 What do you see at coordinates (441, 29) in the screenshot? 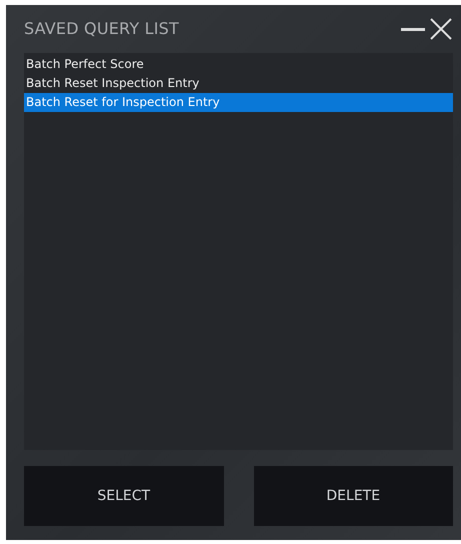
I see `close-button` at bounding box center [441, 29].